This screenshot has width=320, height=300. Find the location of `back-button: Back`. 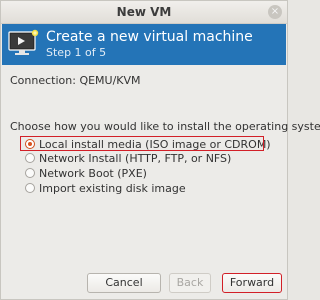

back-button: Back is located at coordinates (190, 283).